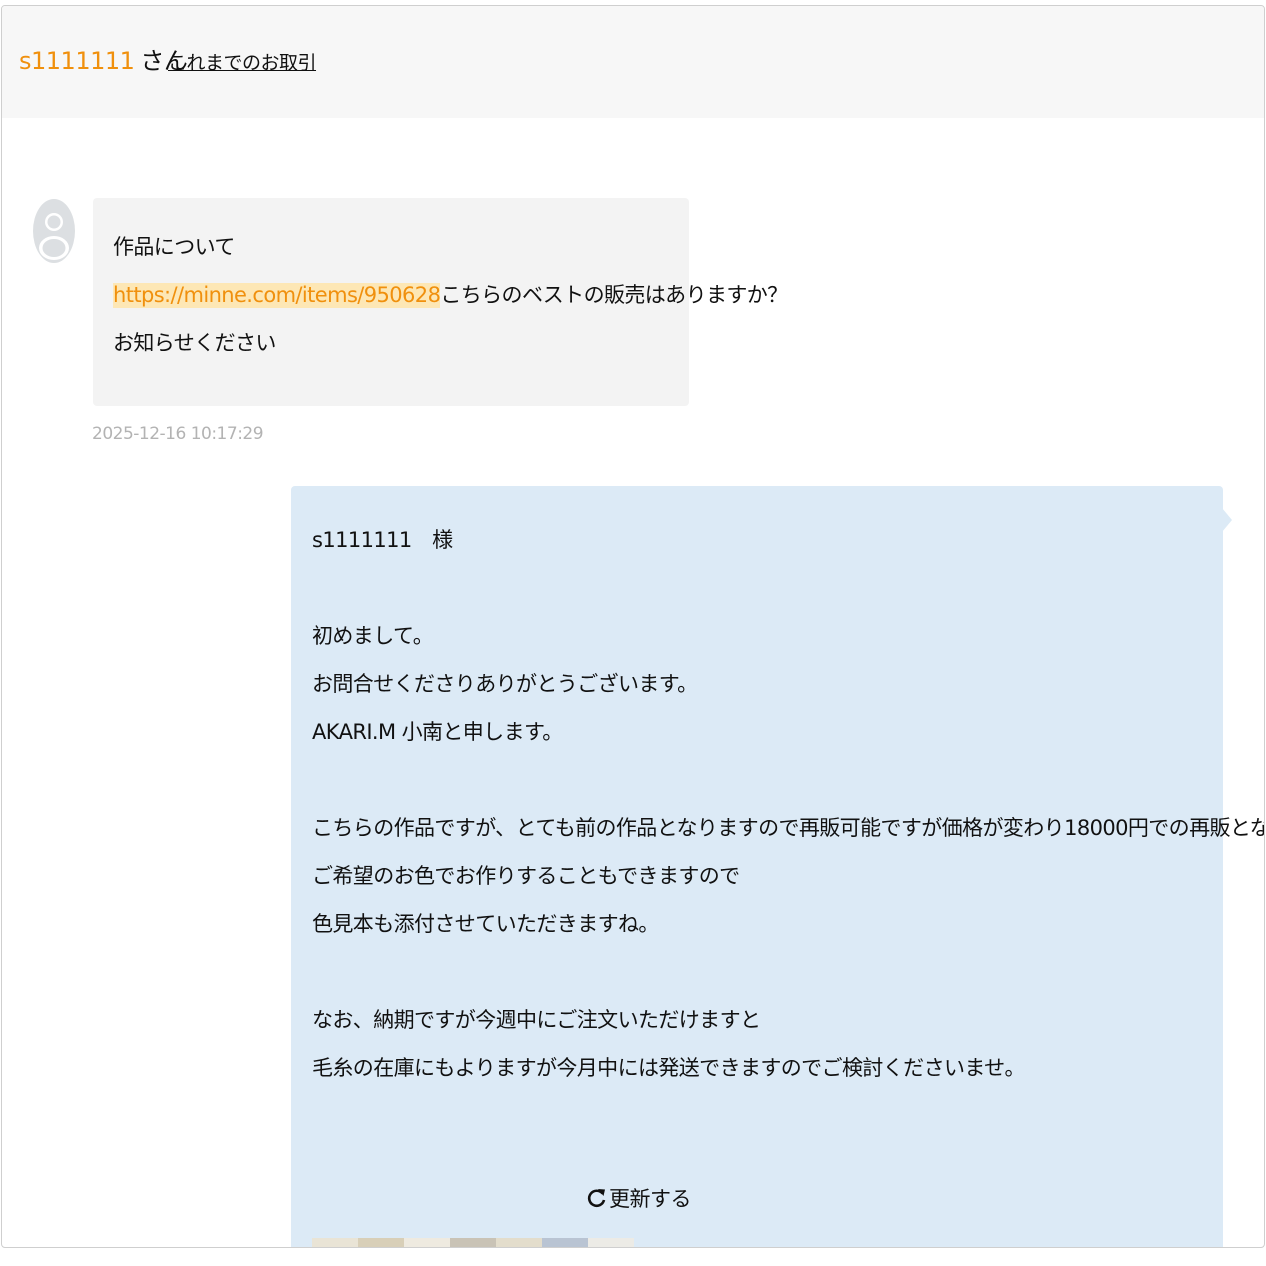 This screenshot has height=1266, width=1266. I want to click on avatar, so click(54, 231).